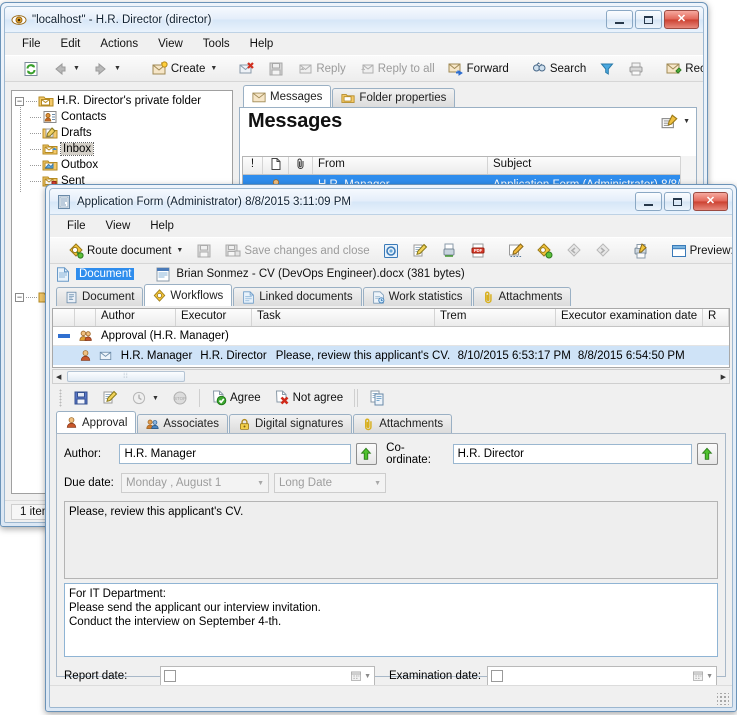 Image resolution: width=737 pixels, height=715 pixels. Describe the element at coordinates (716, 317) in the screenshot. I see `col-r: R` at that location.